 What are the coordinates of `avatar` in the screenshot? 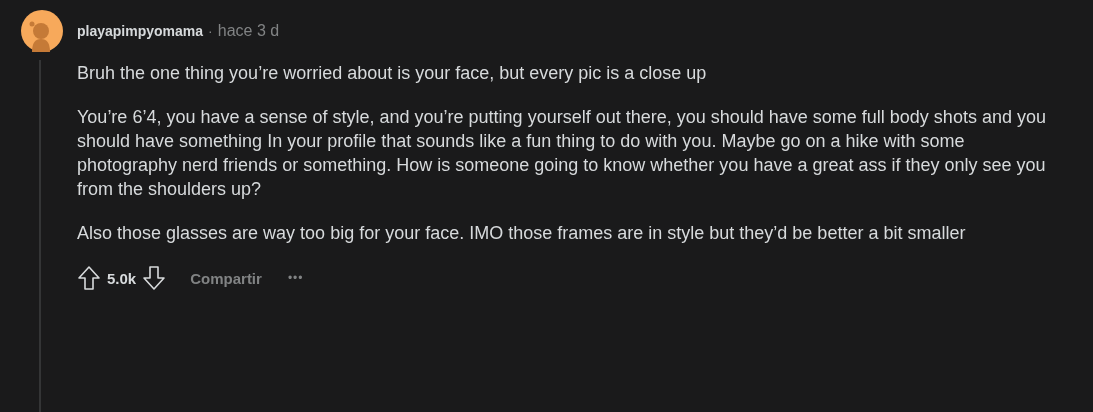 It's located at (42, 31).